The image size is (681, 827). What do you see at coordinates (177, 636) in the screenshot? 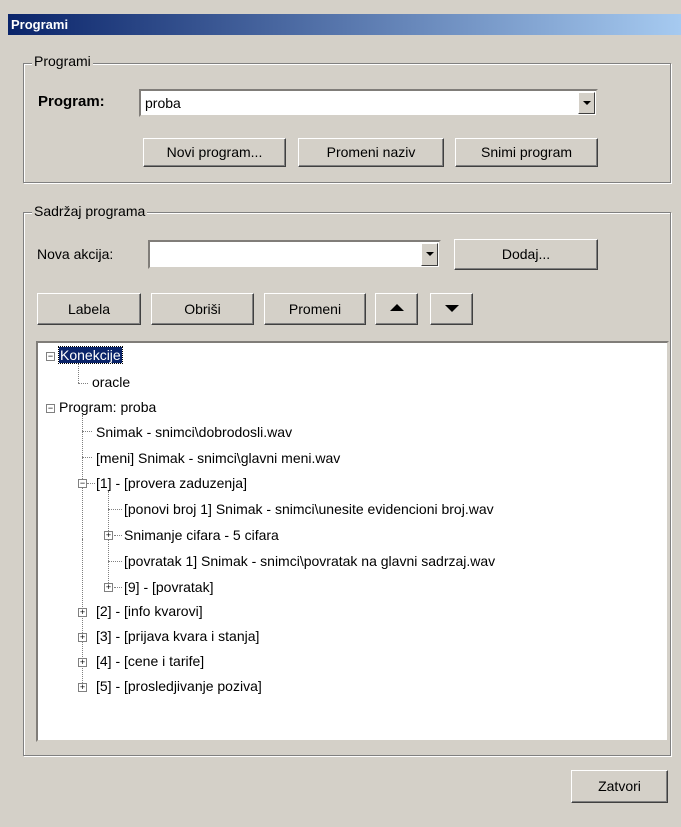
I see `tree-node-3: [3] - [prijava kvara i stanja]` at bounding box center [177, 636].